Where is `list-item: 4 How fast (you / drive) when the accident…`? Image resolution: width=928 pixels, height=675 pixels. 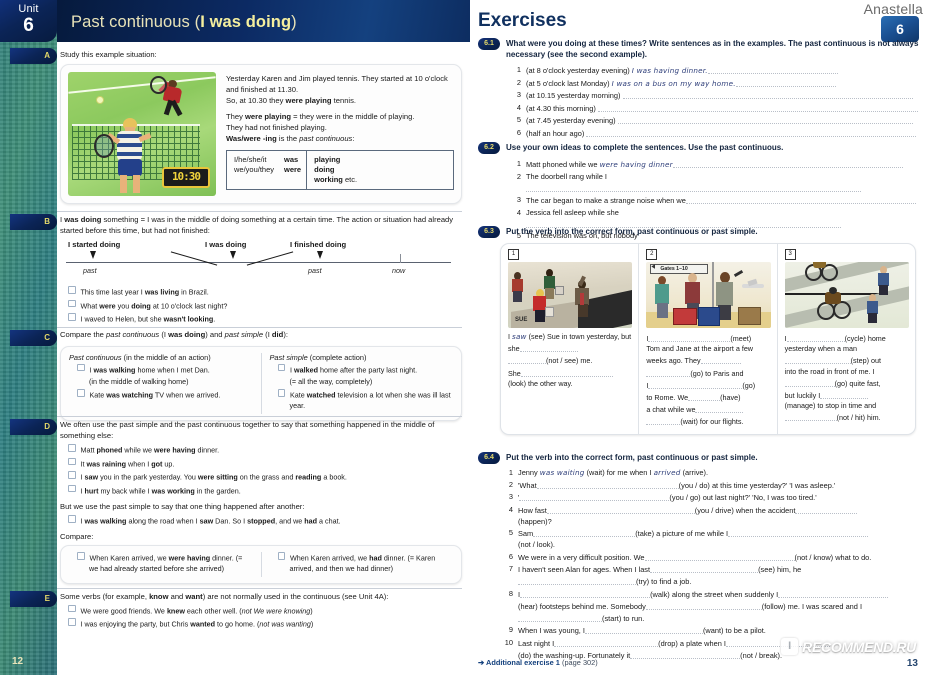 list-item: 4 How fast (you / drive) when the accident… is located at coordinates (711, 515).